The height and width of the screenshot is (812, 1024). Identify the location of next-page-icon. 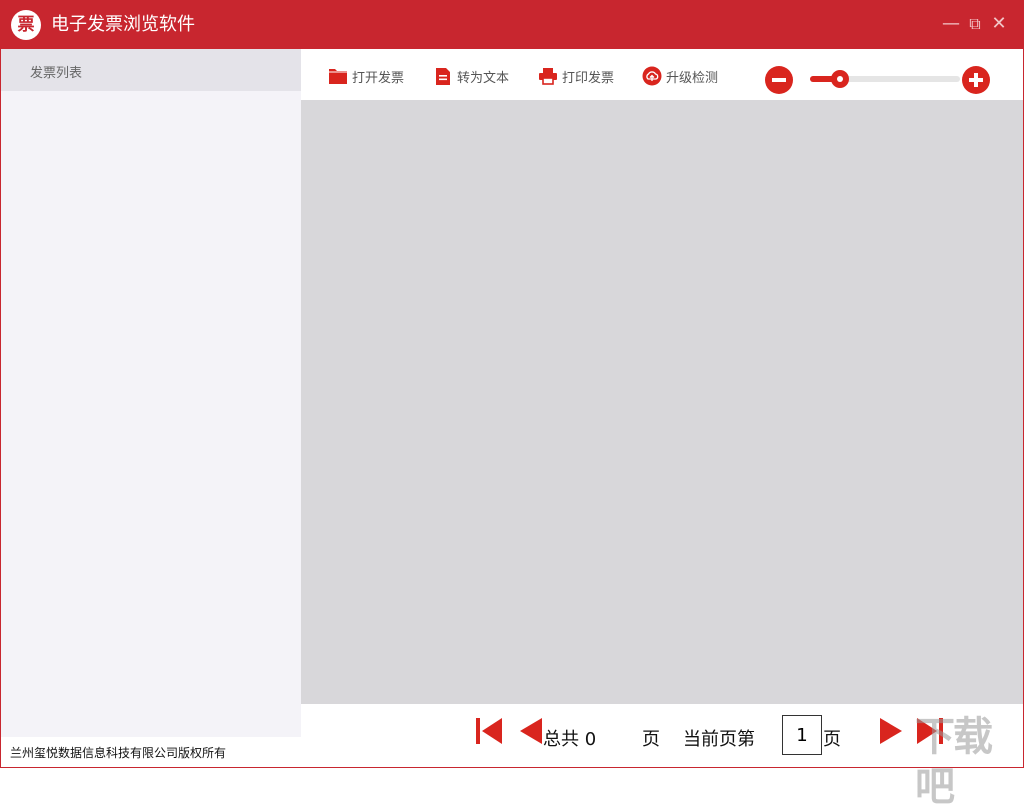
(891, 731).